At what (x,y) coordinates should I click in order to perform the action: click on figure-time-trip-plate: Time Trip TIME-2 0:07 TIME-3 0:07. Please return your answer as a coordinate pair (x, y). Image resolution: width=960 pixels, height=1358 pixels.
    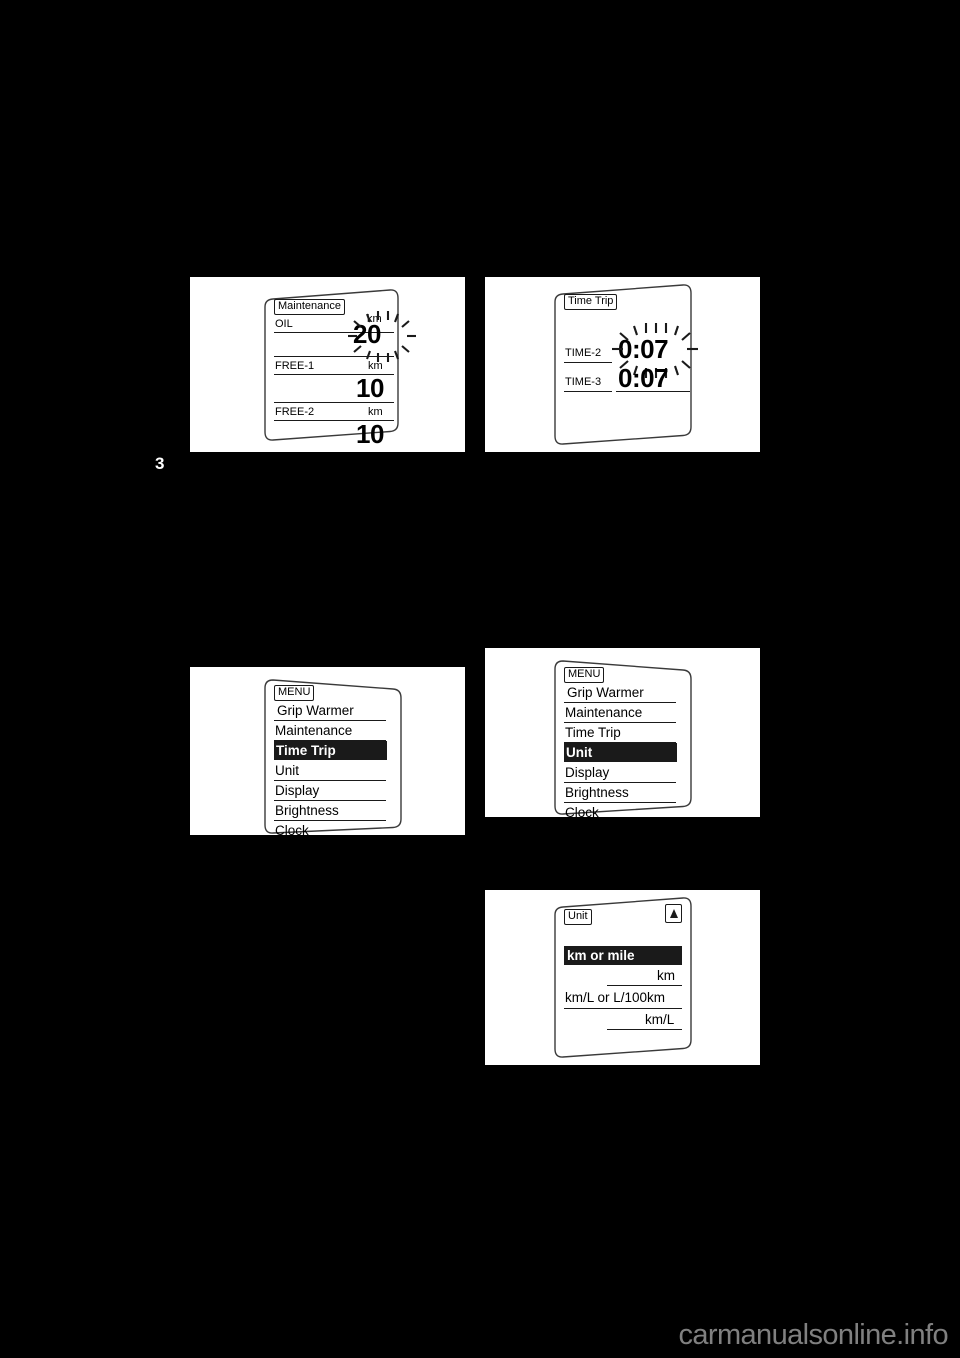
    Looking at the image, I should click on (622, 364).